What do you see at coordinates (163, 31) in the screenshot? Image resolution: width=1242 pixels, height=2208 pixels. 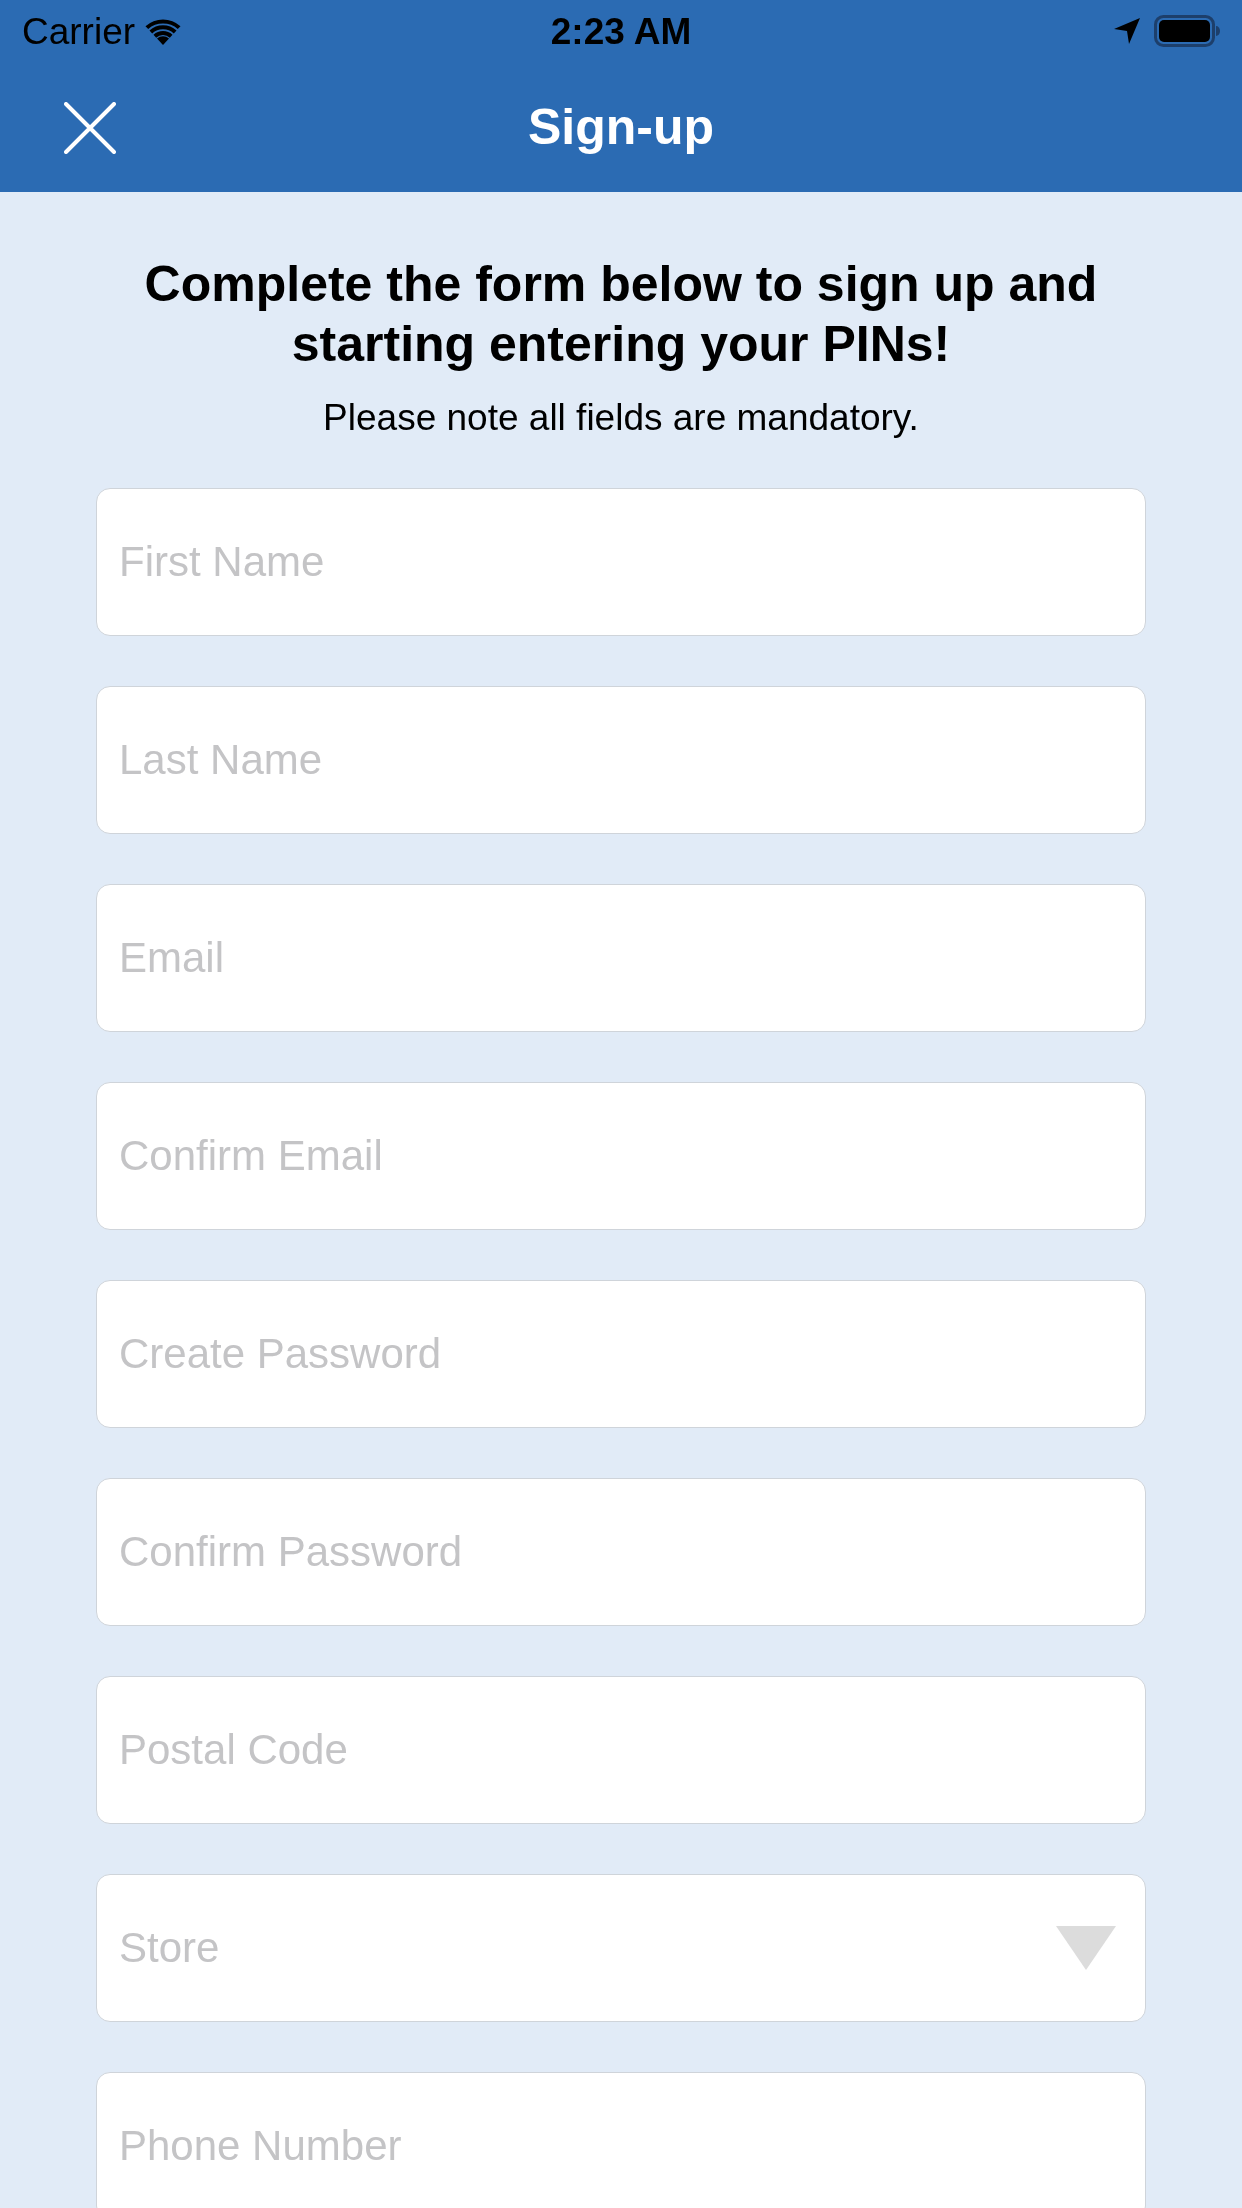 I see `wifi-icon` at bounding box center [163, 31].